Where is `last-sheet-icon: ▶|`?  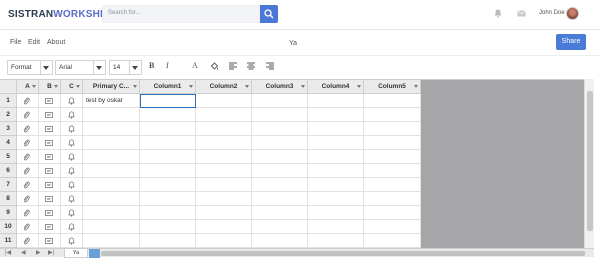 last-sheet-icon: ▶| is located at coordinates (51, 252).